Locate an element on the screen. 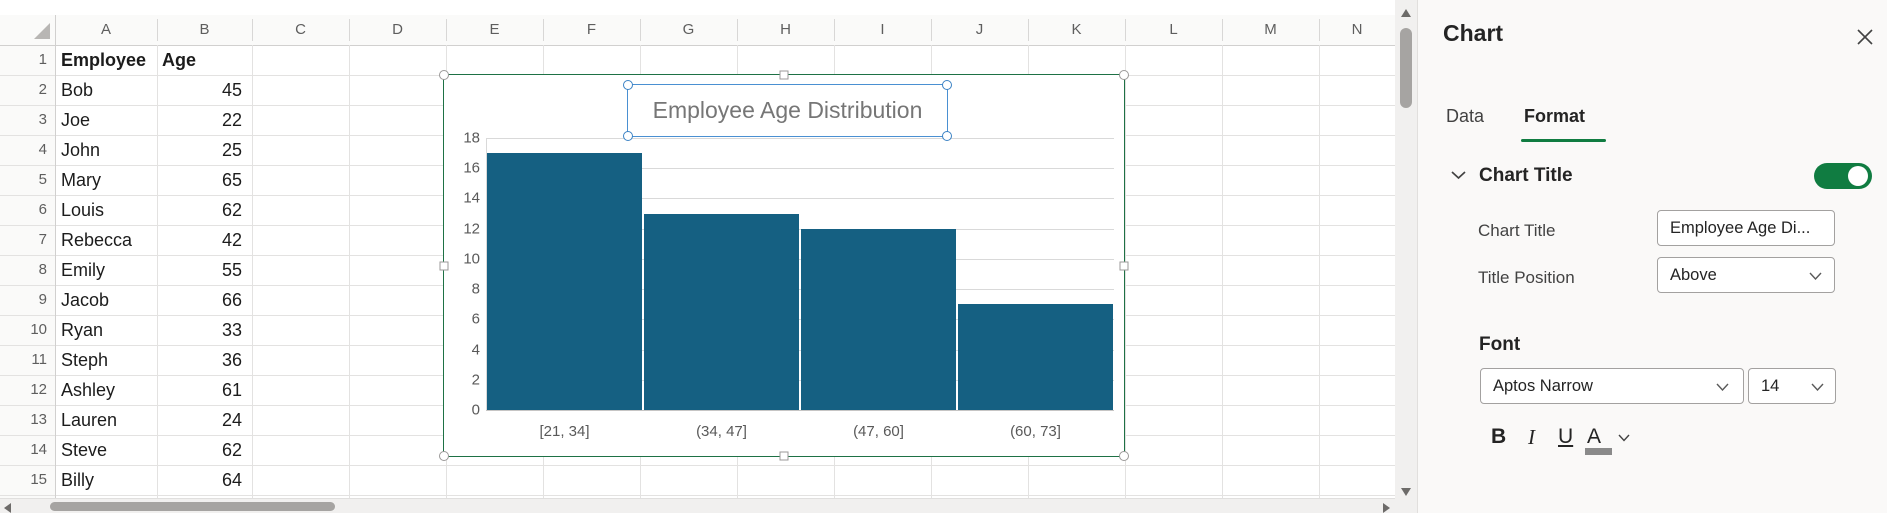  cell-A3: Joe is located at coordinates (107, 120).